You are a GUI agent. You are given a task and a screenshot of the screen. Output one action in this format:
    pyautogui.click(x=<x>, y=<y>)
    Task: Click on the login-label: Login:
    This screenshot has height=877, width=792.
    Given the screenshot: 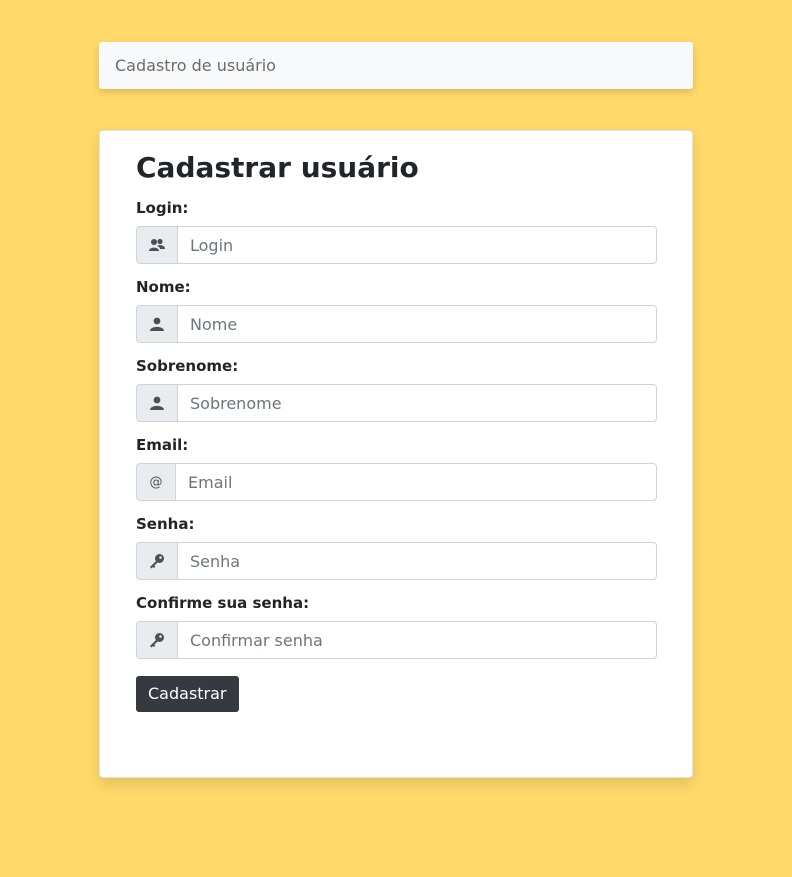 What is the action you would take?
    pyautogui.click(x=162, y=208)
    